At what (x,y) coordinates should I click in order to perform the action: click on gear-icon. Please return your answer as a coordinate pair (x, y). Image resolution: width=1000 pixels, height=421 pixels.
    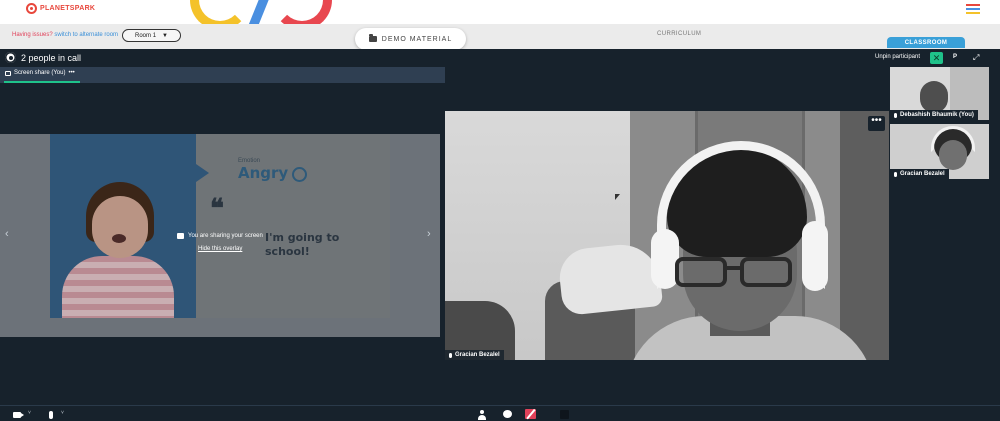
    Looking at the image, I should click on (10, 57).